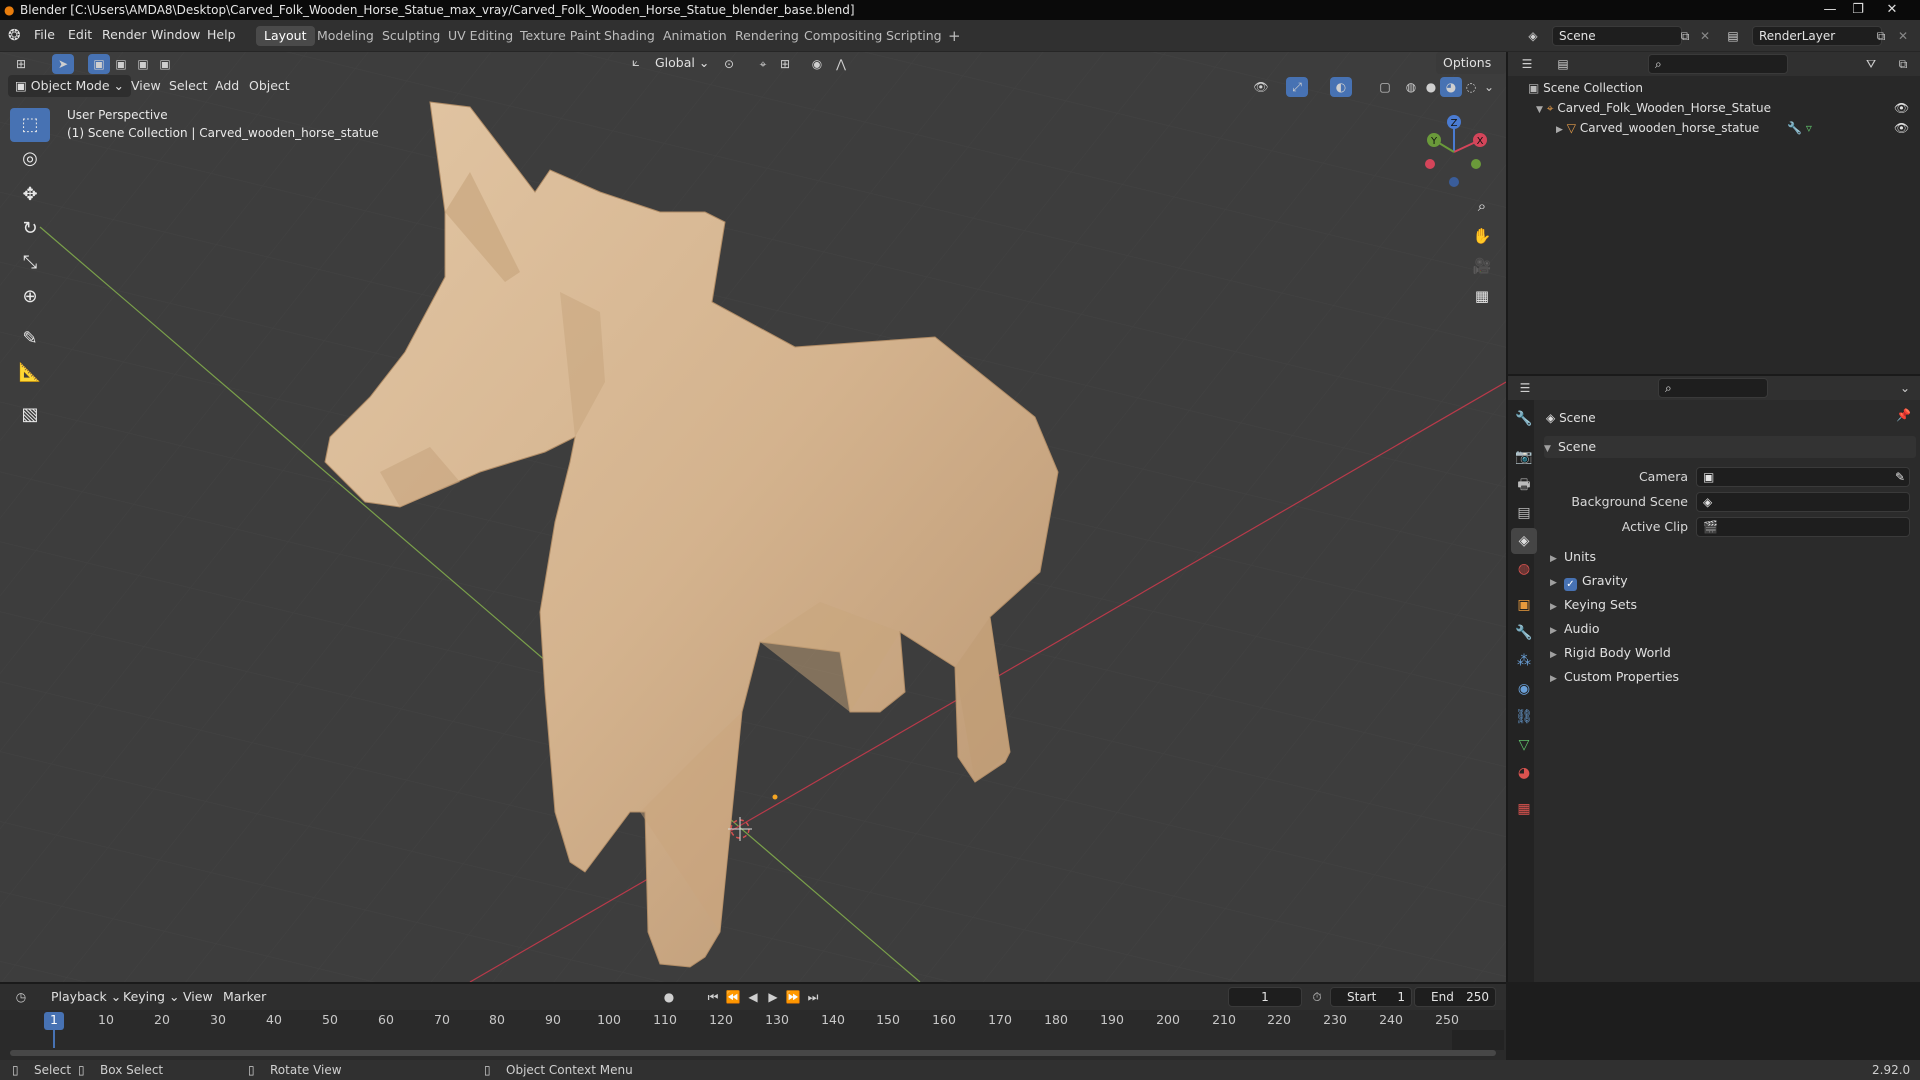 The height and width of the screenshot is (1080, 1920). What do you see at coordinates (1803, 477) in the screenshot?
I see `camera-field: ▣ ✎` at bounding box center [1803, 477].